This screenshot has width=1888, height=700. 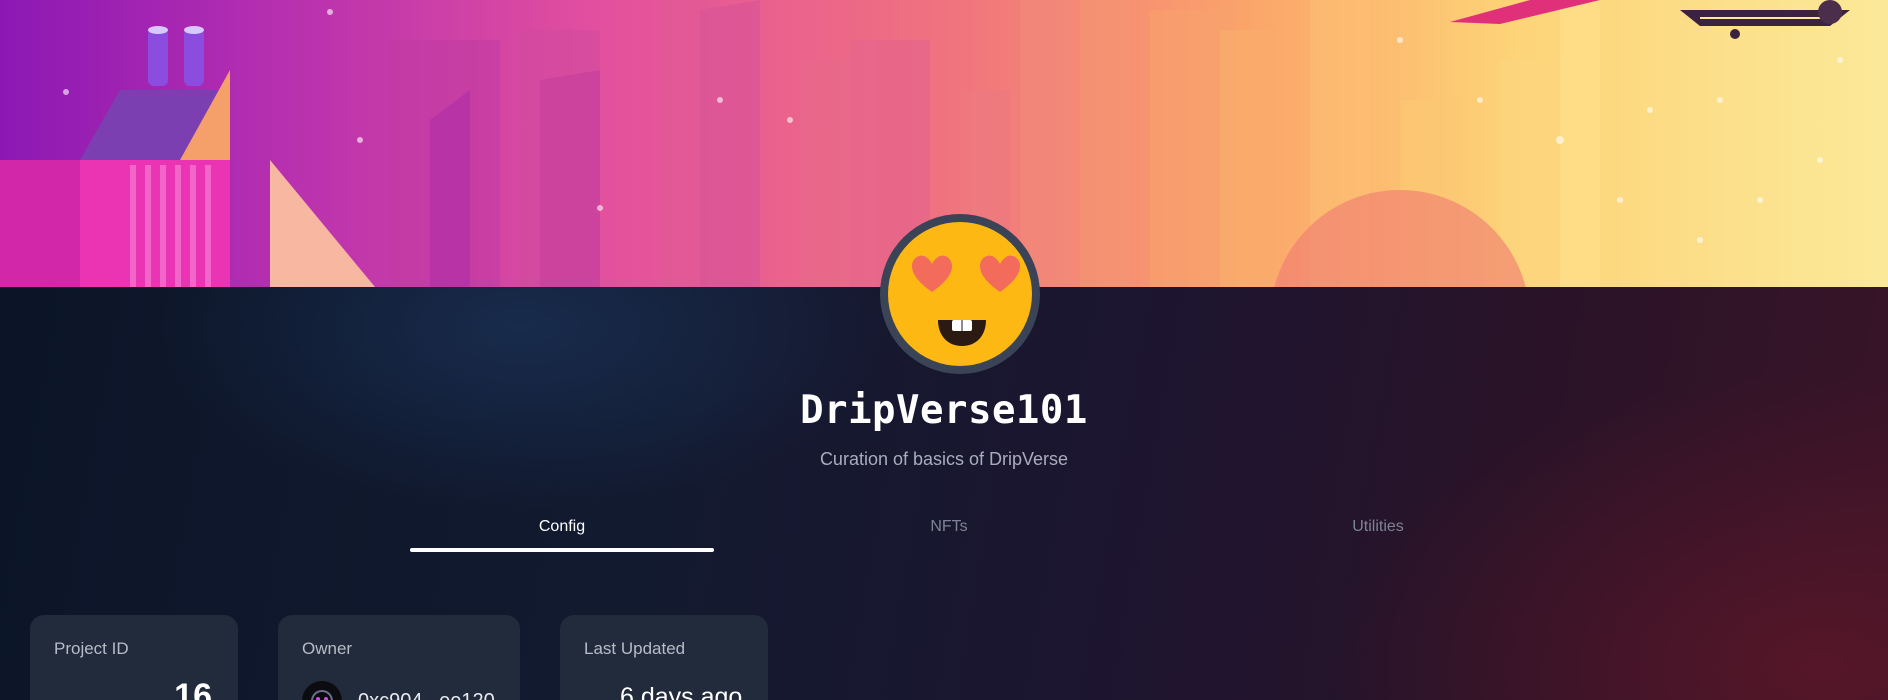 I want to click on project-avatar, so click(x=960, y=294).